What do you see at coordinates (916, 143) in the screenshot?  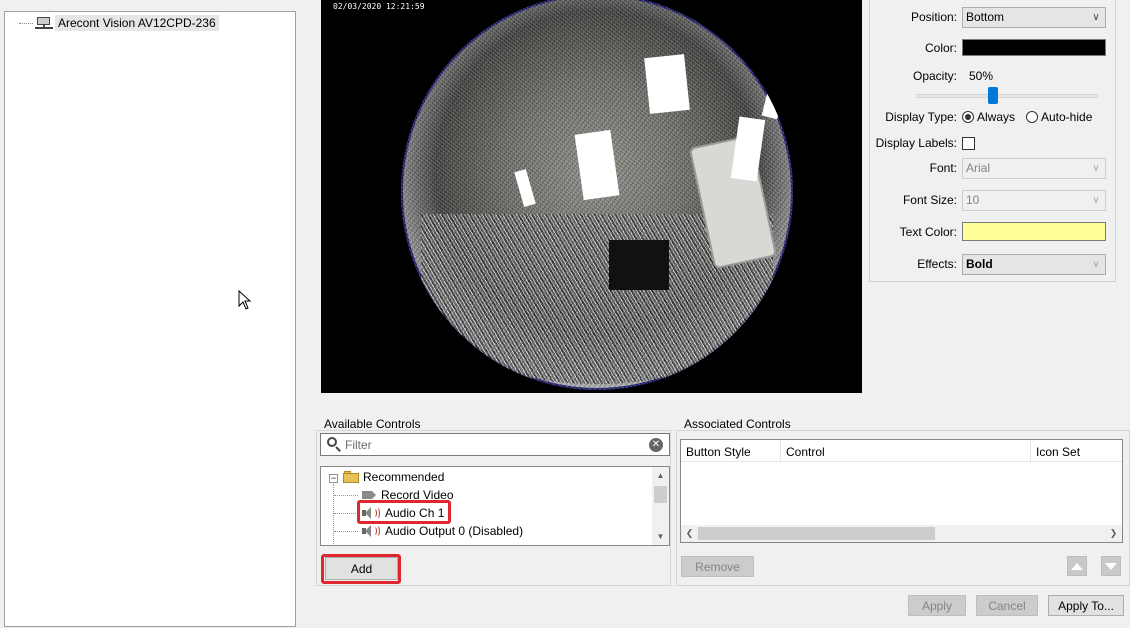 I see `display-labels-label: Display Labels:` at bounding box center [916, 143].